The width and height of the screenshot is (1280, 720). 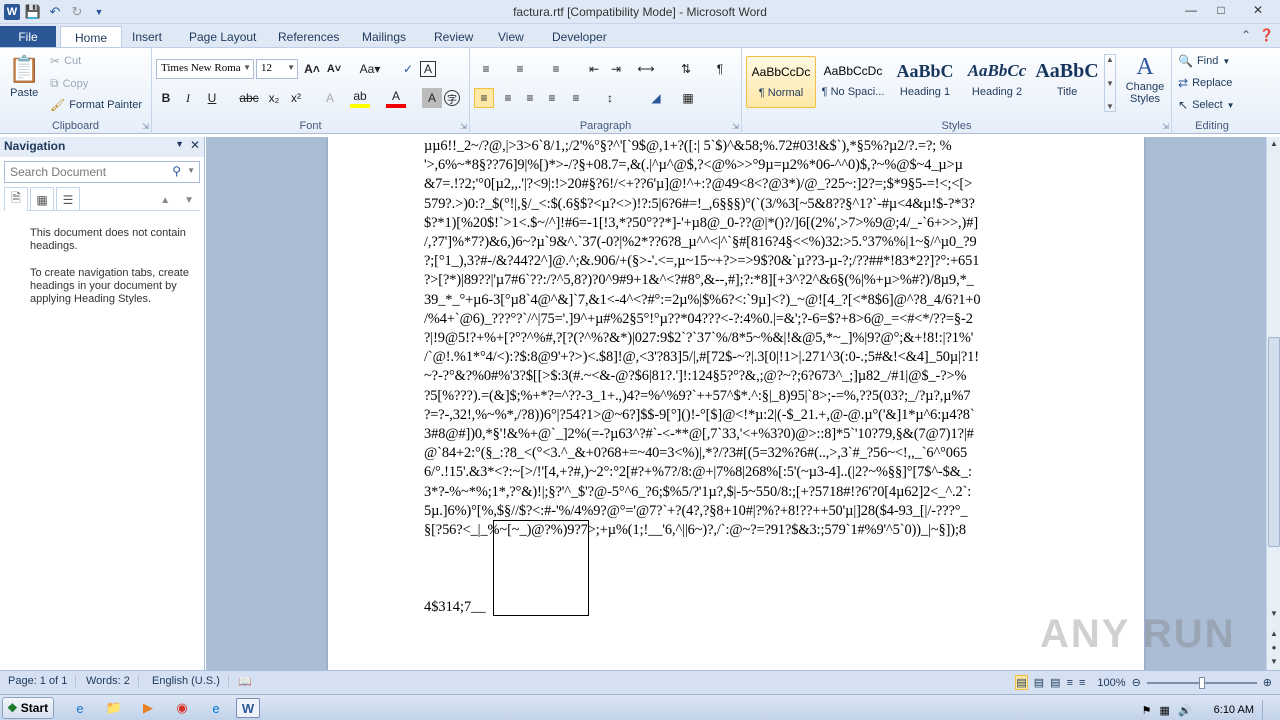 What do you see at coordinates (1147, 710) in the screenshot?
I see `flag-icon: ⚑` at bounding box center [1147, 710].